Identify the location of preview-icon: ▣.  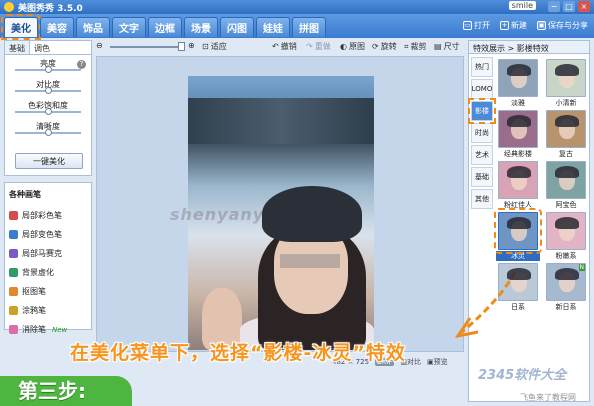
(430, 362).